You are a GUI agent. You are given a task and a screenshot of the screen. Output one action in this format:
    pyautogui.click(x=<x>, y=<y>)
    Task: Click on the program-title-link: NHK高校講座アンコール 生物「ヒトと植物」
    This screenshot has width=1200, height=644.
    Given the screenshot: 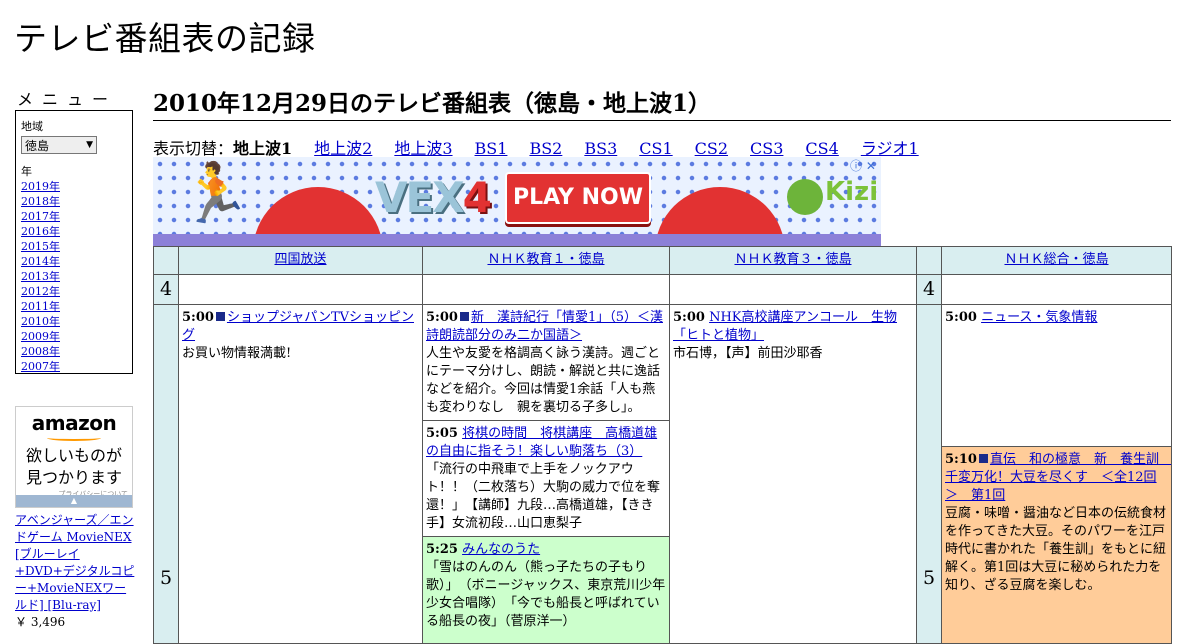 What is the action you would take?
    pyautogui.click(x=785, y=326)
    